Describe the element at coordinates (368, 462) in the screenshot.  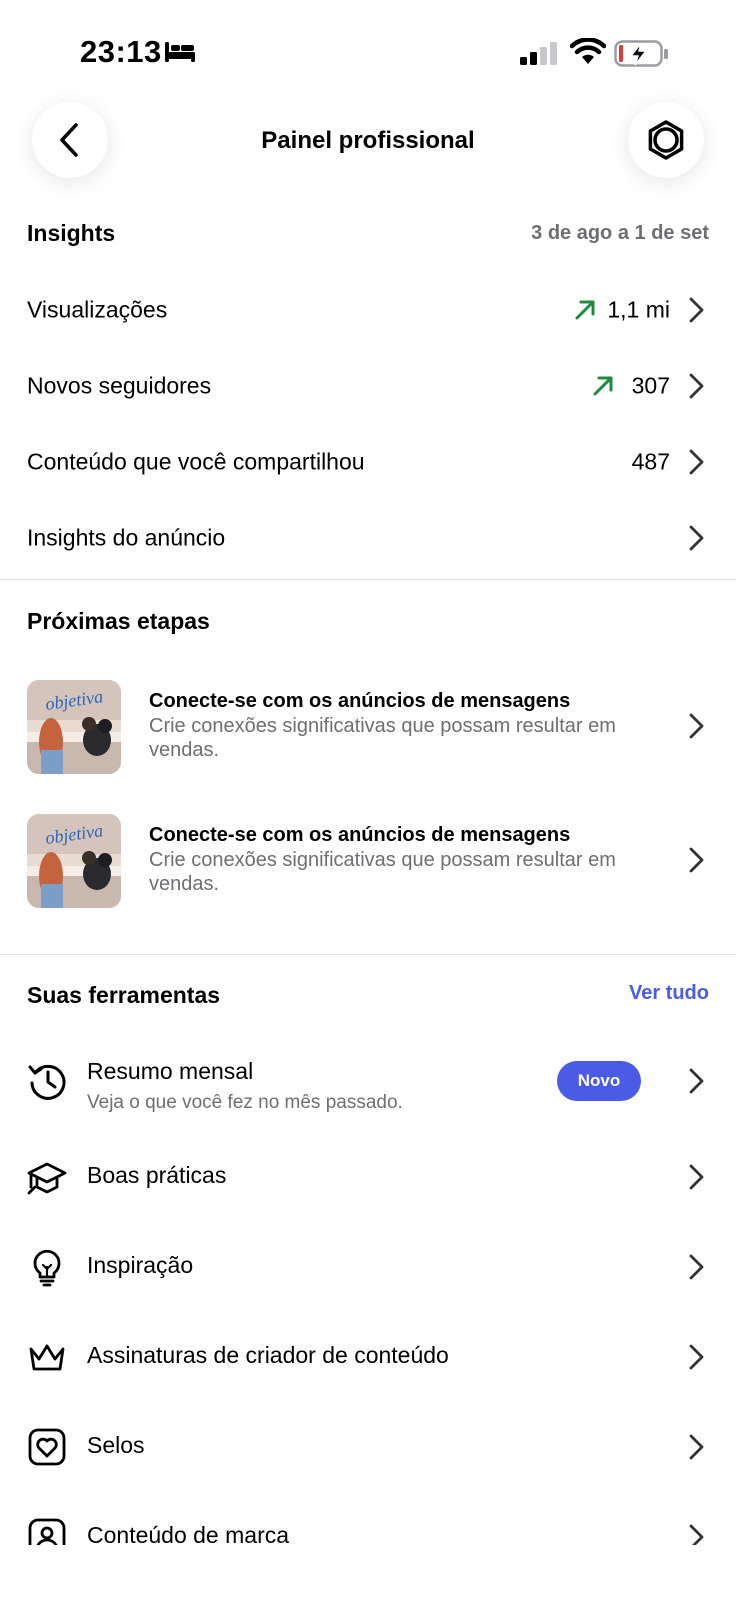
I see `insights-row-shared-content: Conteúdo que você compartilhou 487` at that location.